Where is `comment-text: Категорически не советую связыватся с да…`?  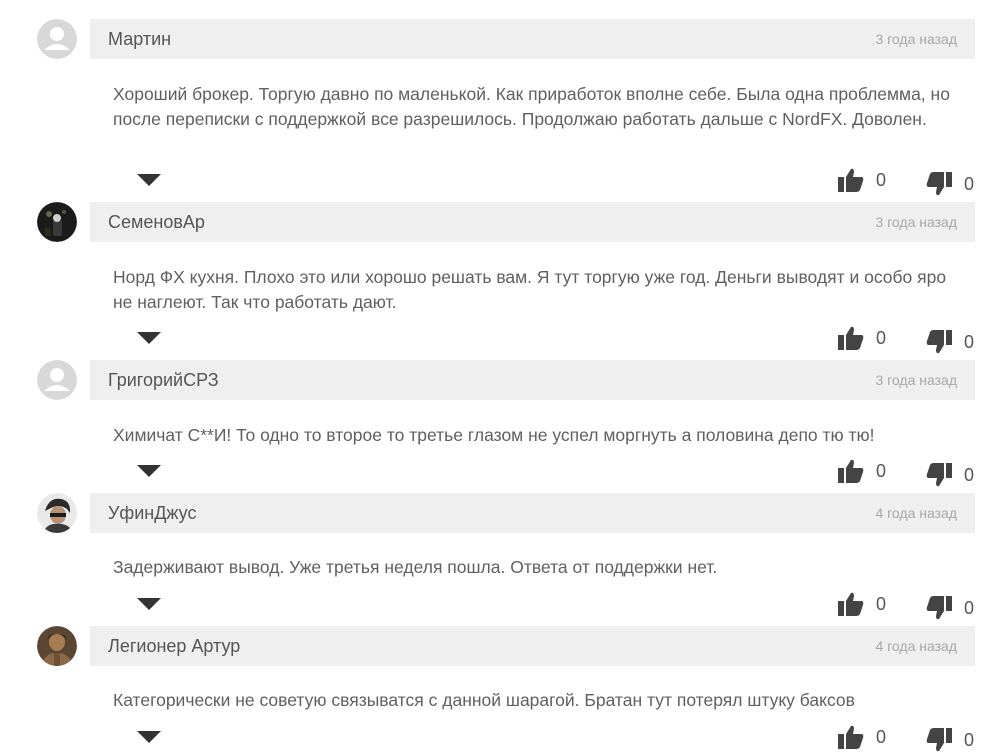
comment-text: Категорически не советую связыватся с да… is located at coordinates (484, 700).